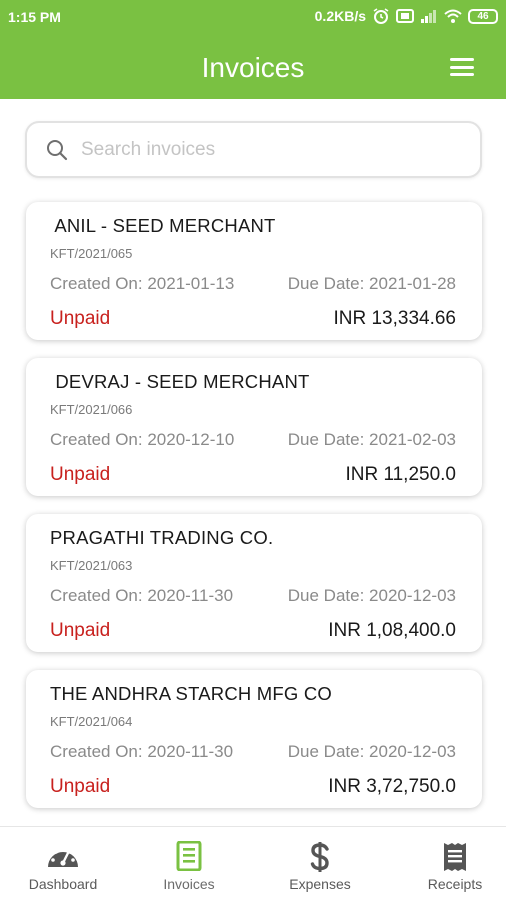 This screenshot has height=900, width=506. I want to click on app-bar: 1:15 PM 0.2KB/s 46 Invoices, so click(253, 49).